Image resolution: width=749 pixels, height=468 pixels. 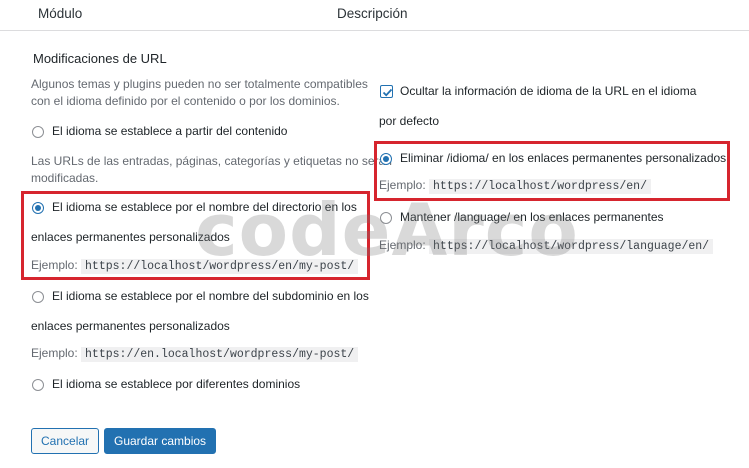 What do you see at coordinates (38, 385) in the screenshot?
I see `radio-language-from-domains` at bounding box center [38, 385].